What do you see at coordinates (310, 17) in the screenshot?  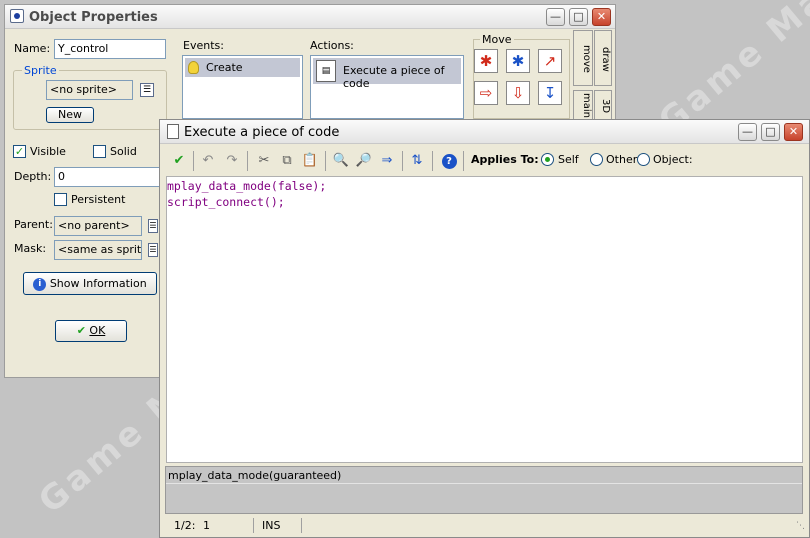 I see `title-bar: Object Properties — □ ✕` at bounding box center [310, 17].